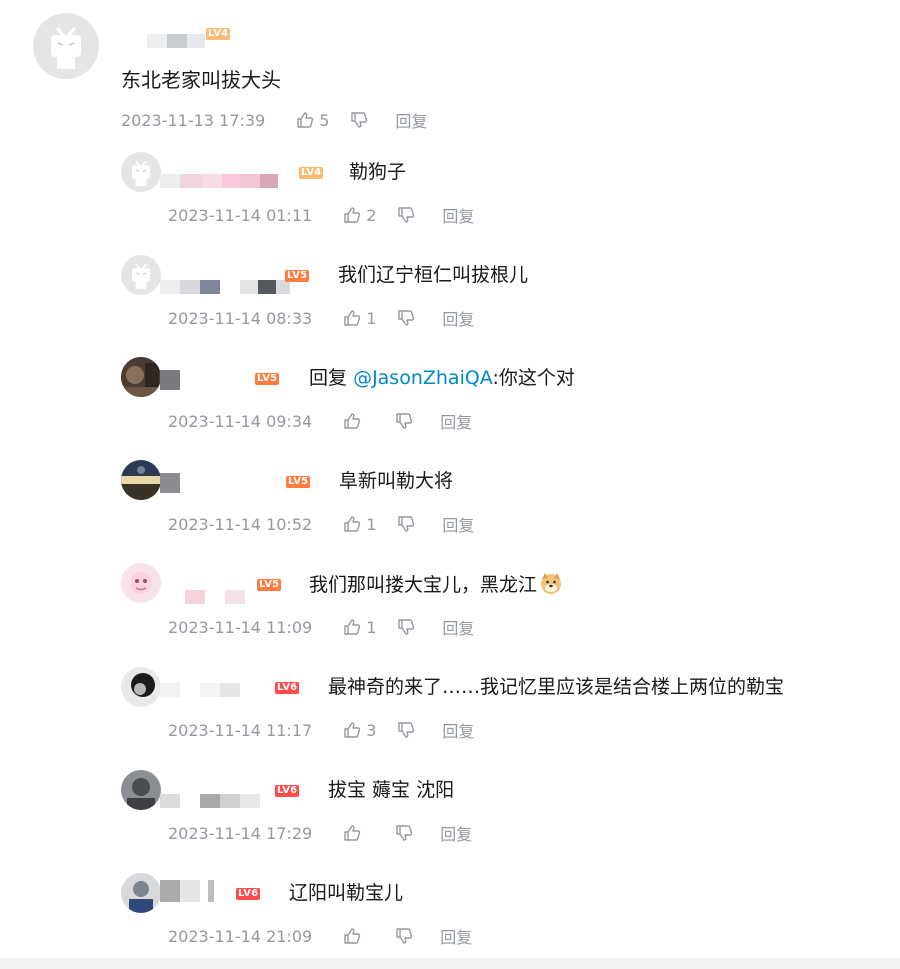  Describe the element at coordinates (240, 627) in the screenshot. I see `reply-time: 2023-11-14 11:09` at that location.